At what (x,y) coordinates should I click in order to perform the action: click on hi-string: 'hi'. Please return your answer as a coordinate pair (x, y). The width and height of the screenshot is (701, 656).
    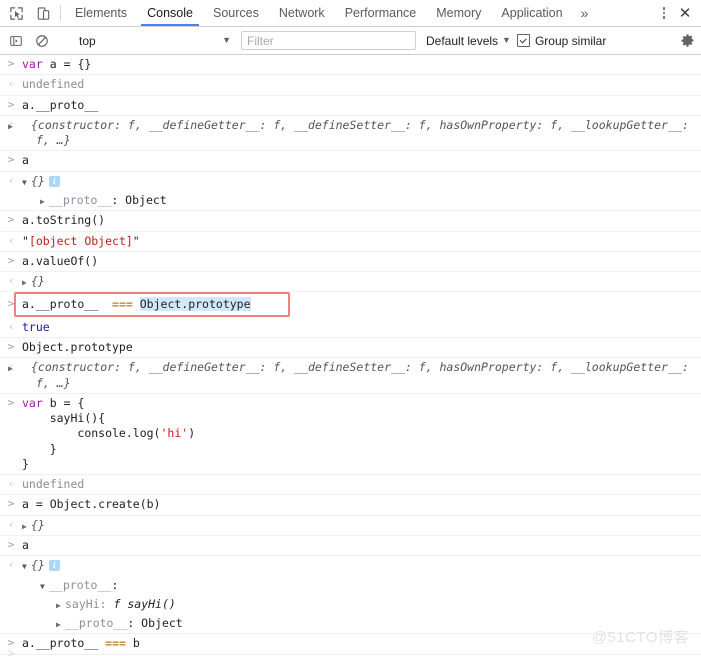
    Looking at the image, I should click on (174, 433).